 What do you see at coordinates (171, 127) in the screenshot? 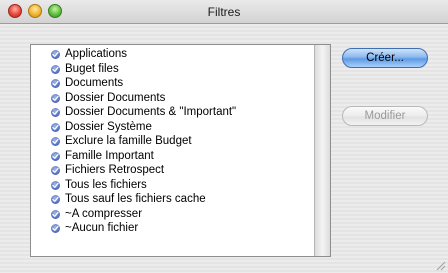
I see `filter-list-item: Dossier Système` at bounding box center [171, 127].